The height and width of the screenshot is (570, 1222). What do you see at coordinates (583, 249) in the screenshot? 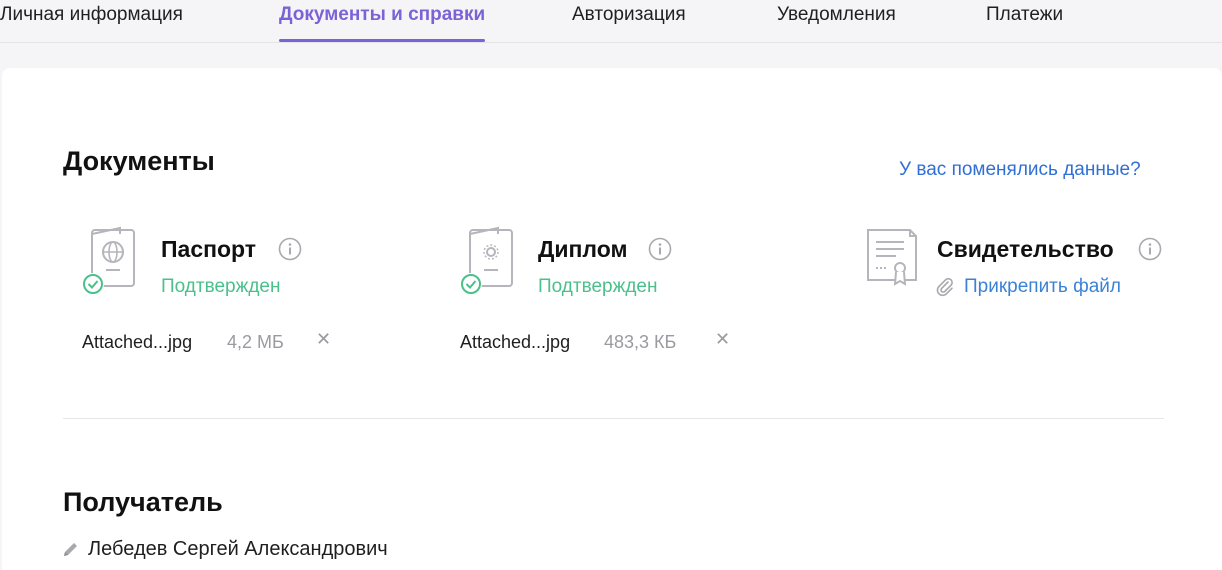
I see `diploma-title: Диплом` at bounding box center [583, 249].